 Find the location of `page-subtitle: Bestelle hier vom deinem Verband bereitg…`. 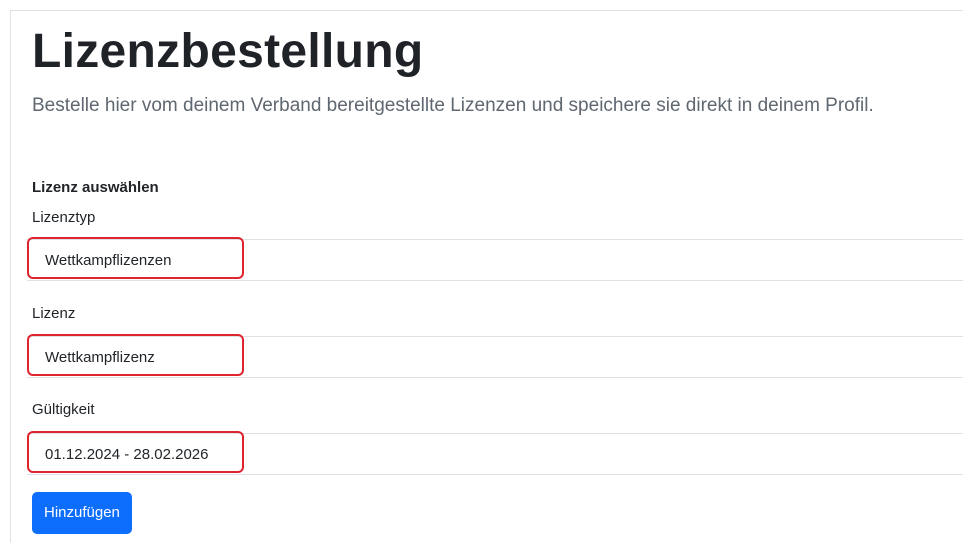

page-subtitle: Bestelle hier vom deinem Verband bereitg… is located at coordinates (453, 105).